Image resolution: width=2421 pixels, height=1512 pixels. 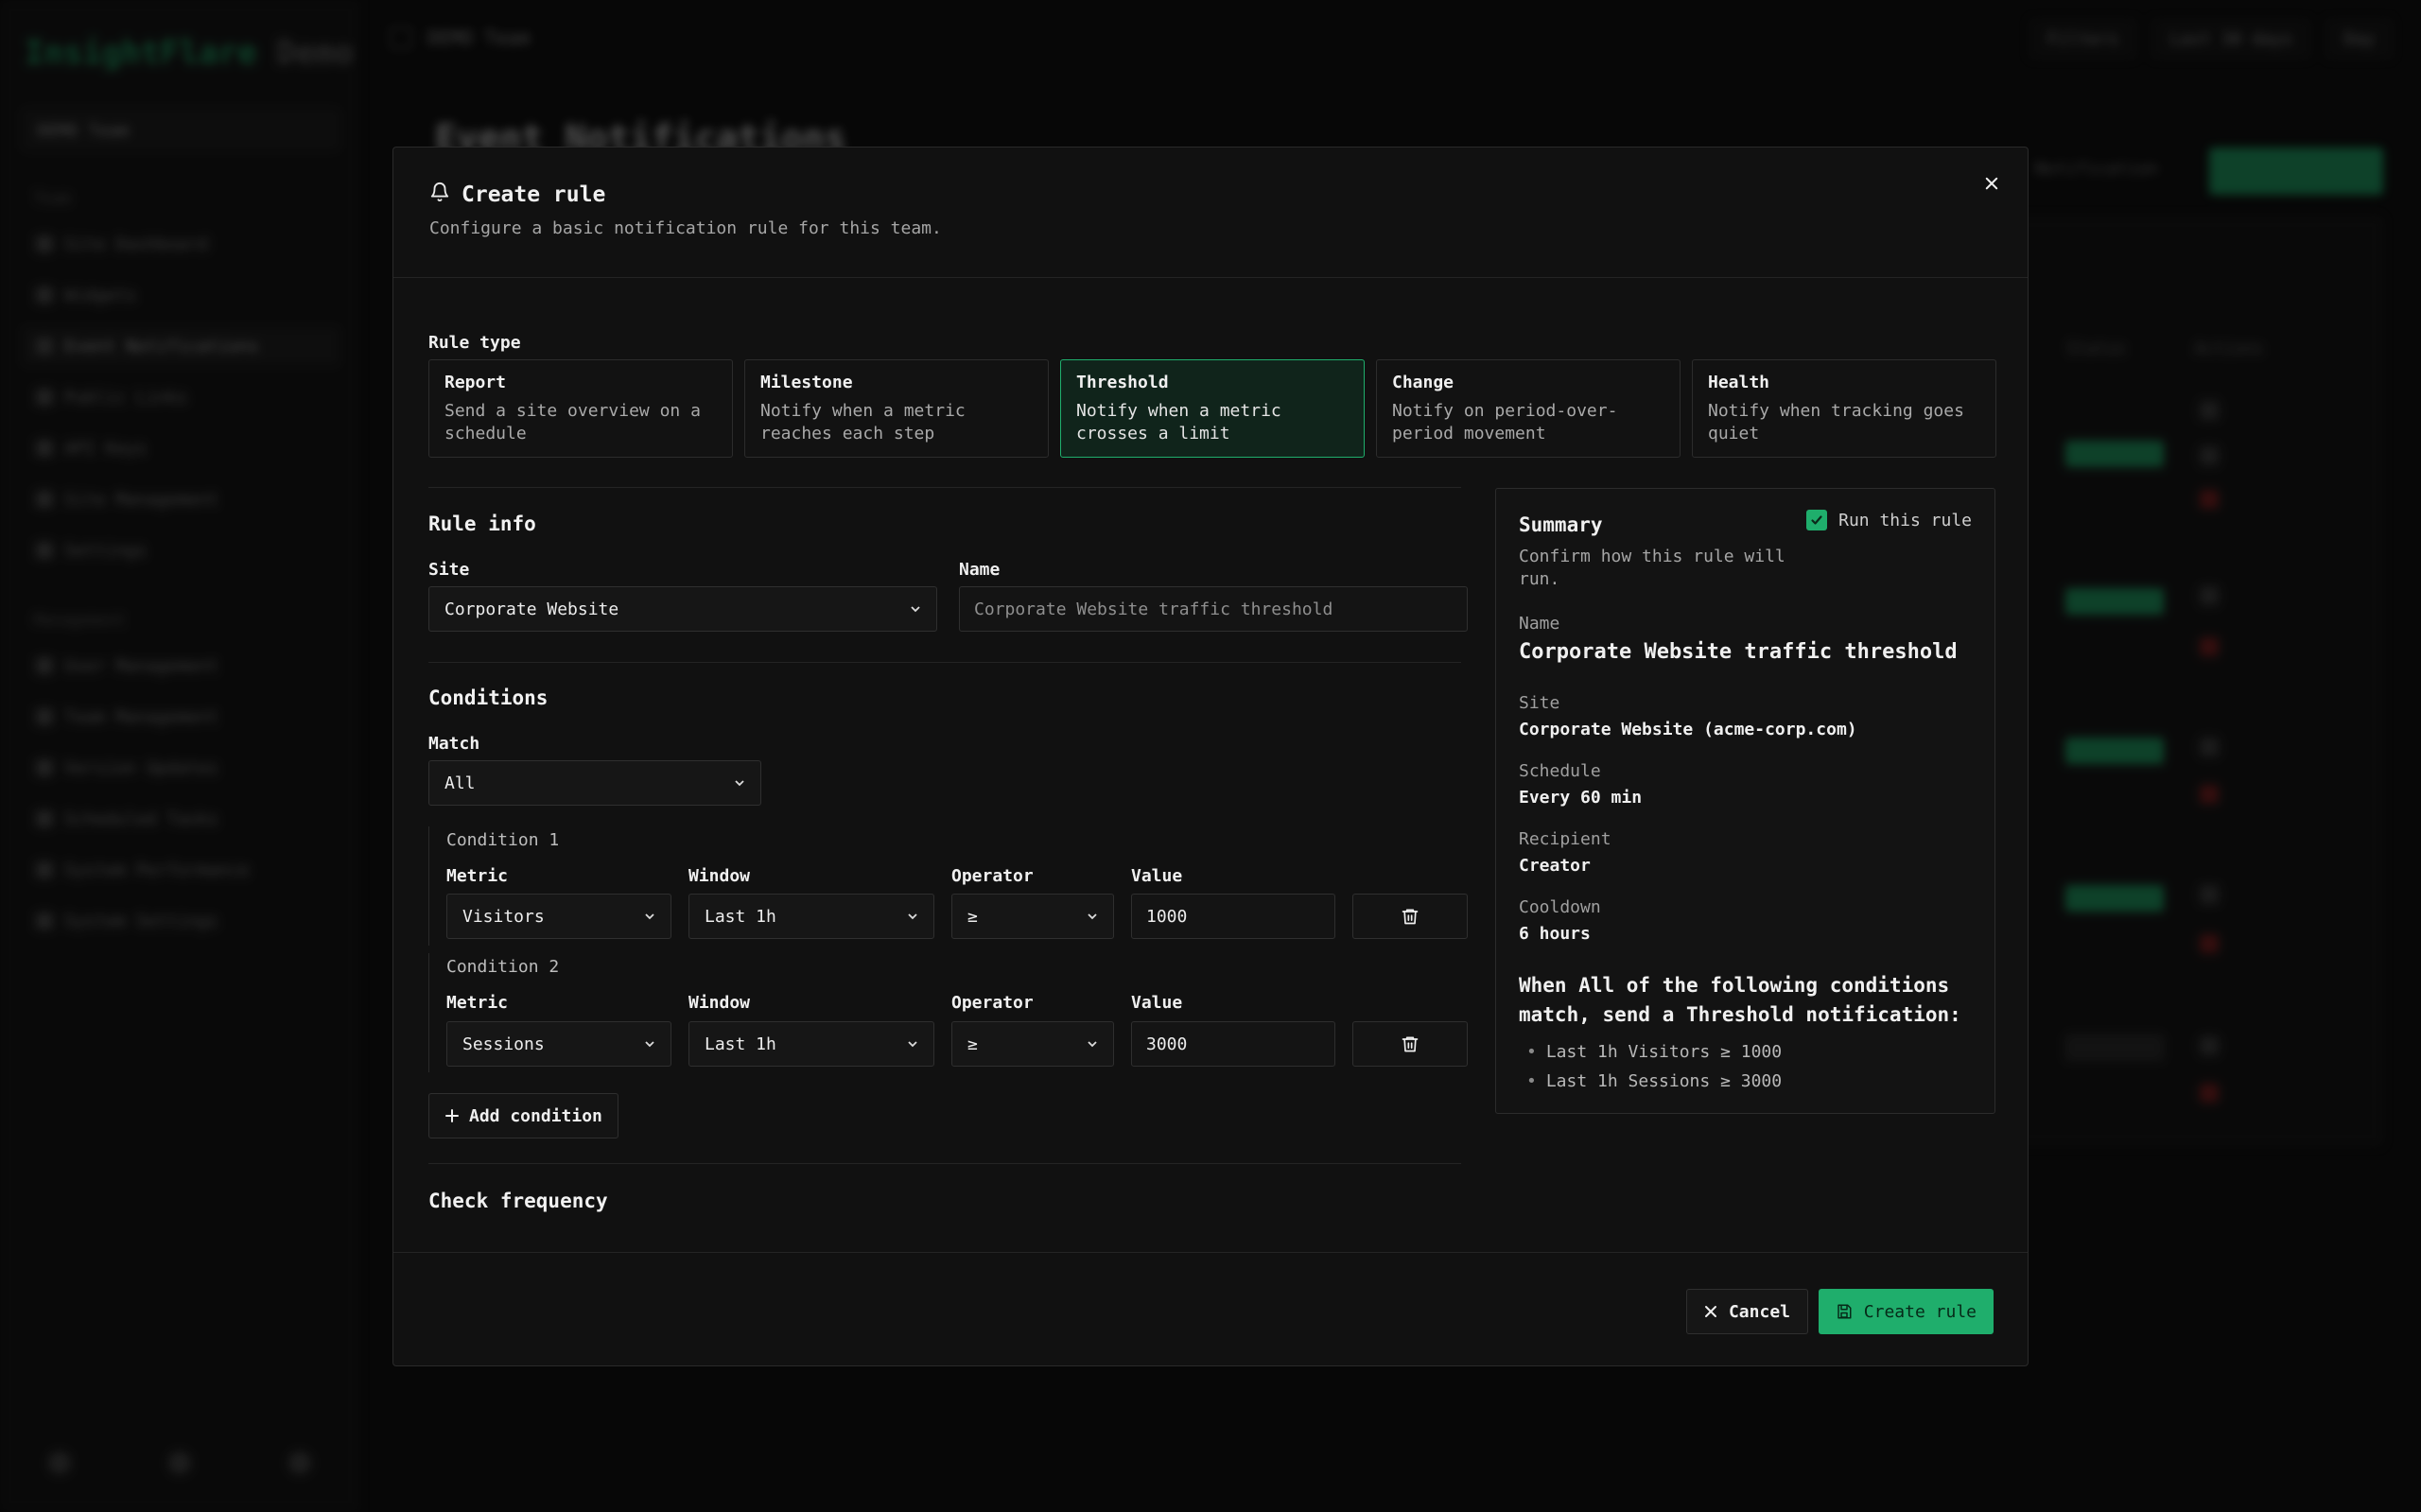 What do you see at coordinates (503, 840) in the screenshot?
I see `condition-title: Condition 1` at bounding box center [503, 840].